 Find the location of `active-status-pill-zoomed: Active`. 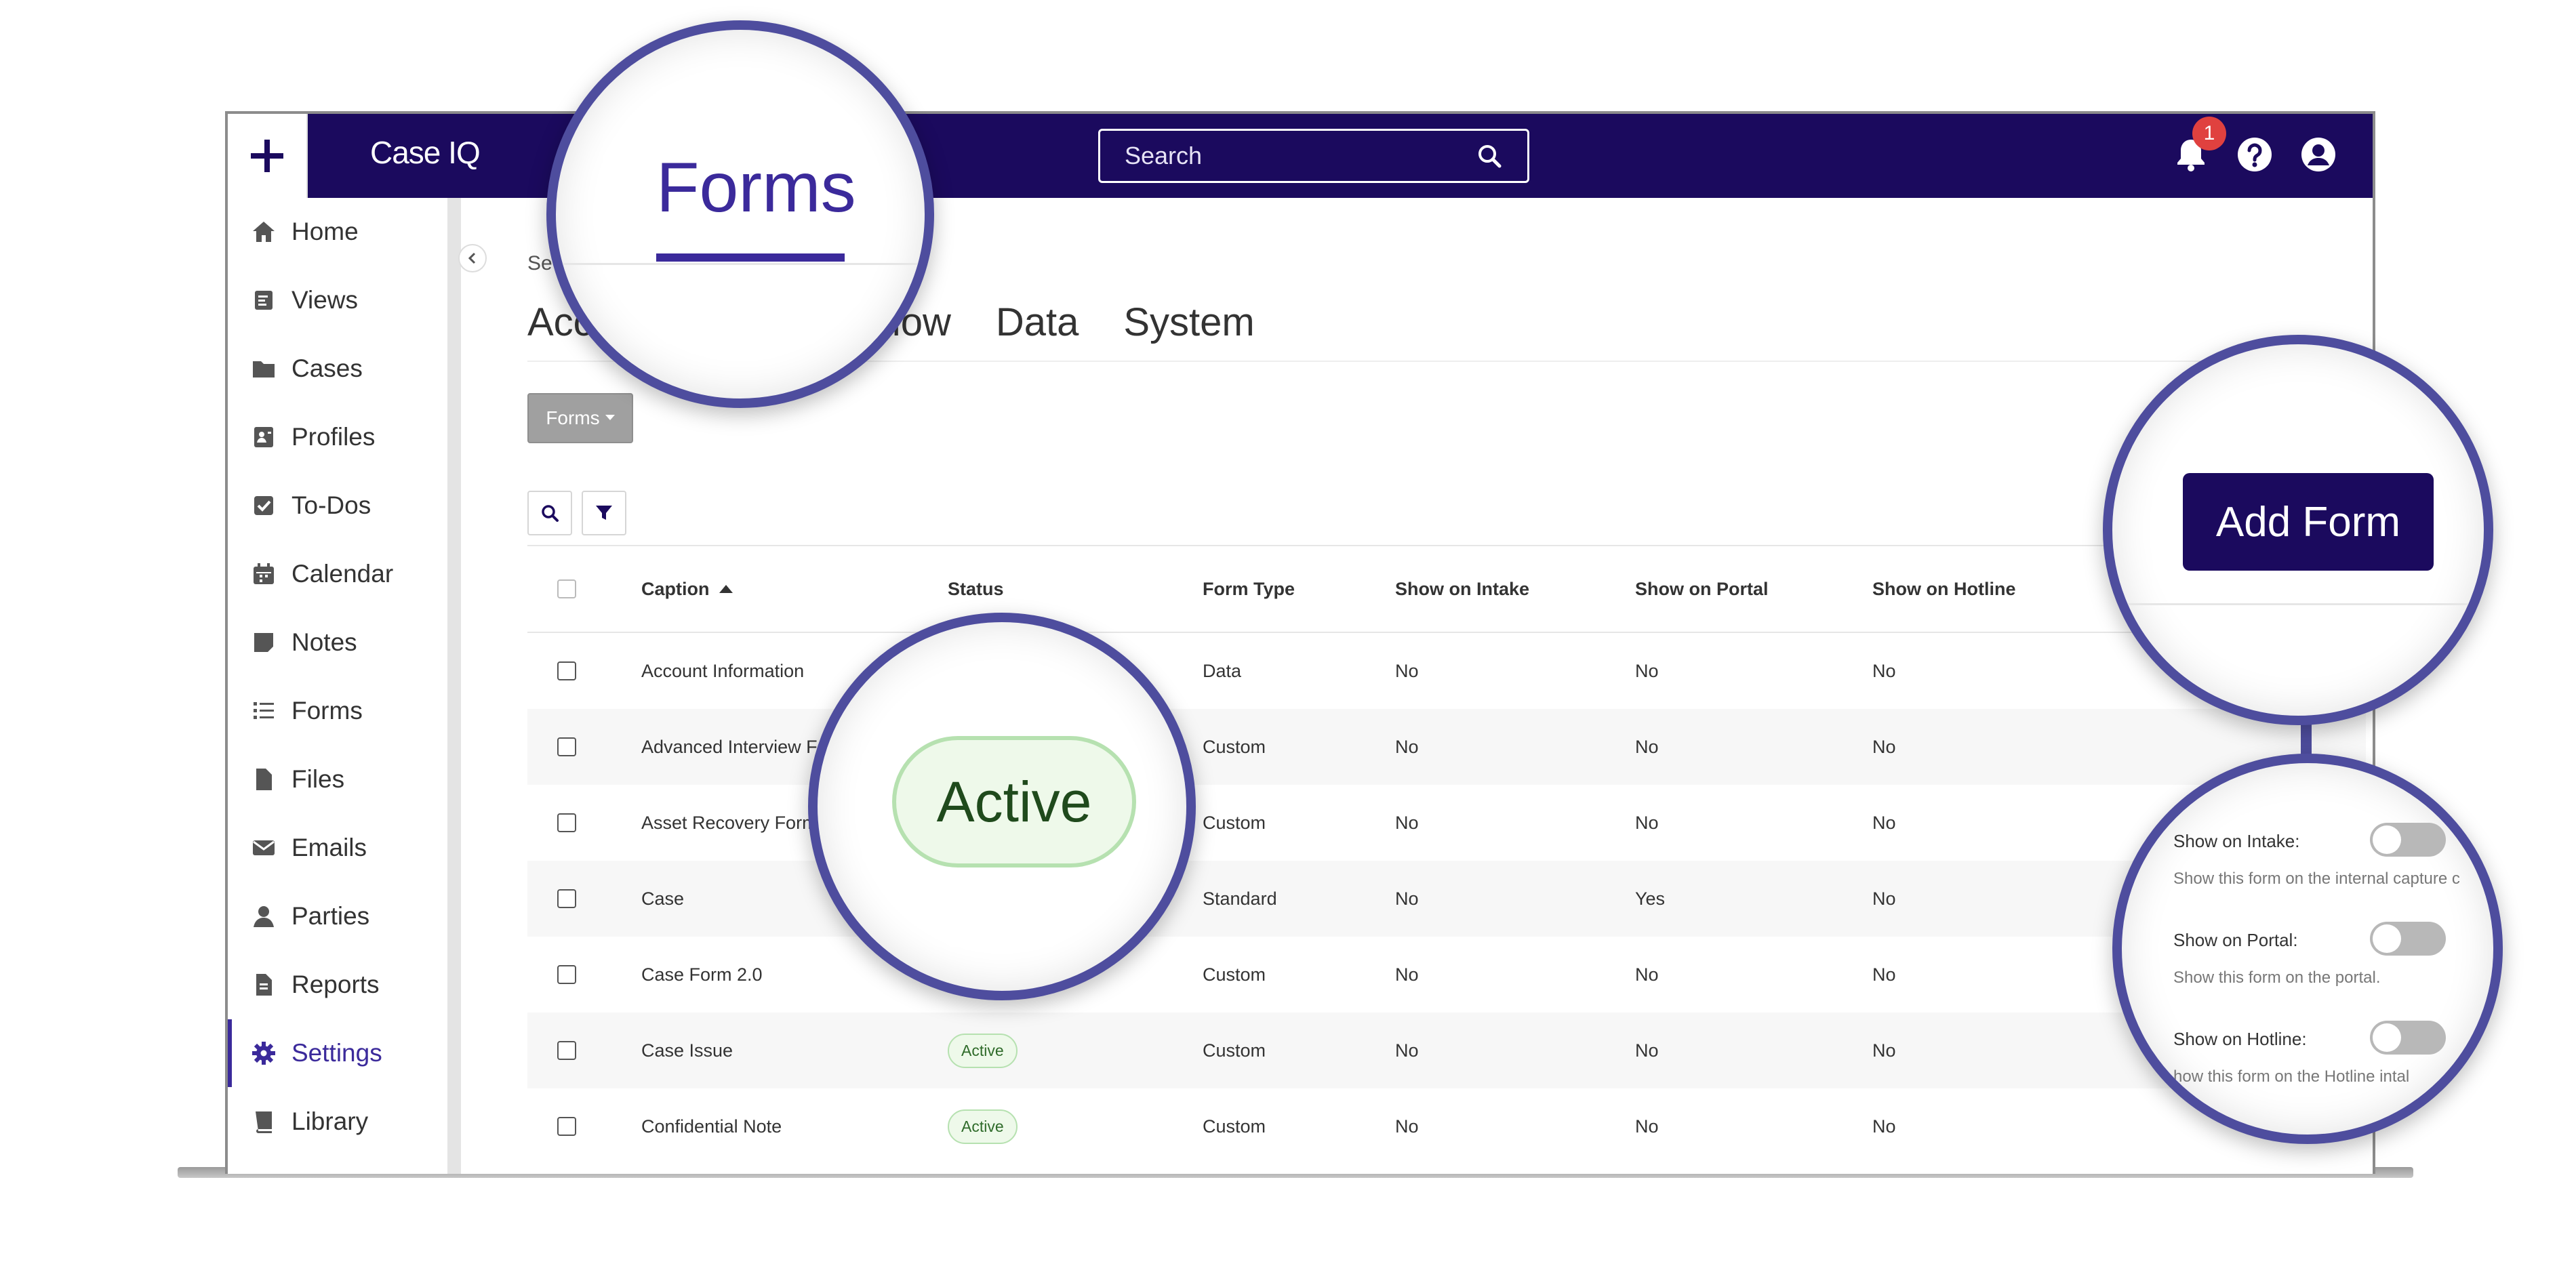

active-status-pill-zoomed: Active is located at coordinates (1014, 801).